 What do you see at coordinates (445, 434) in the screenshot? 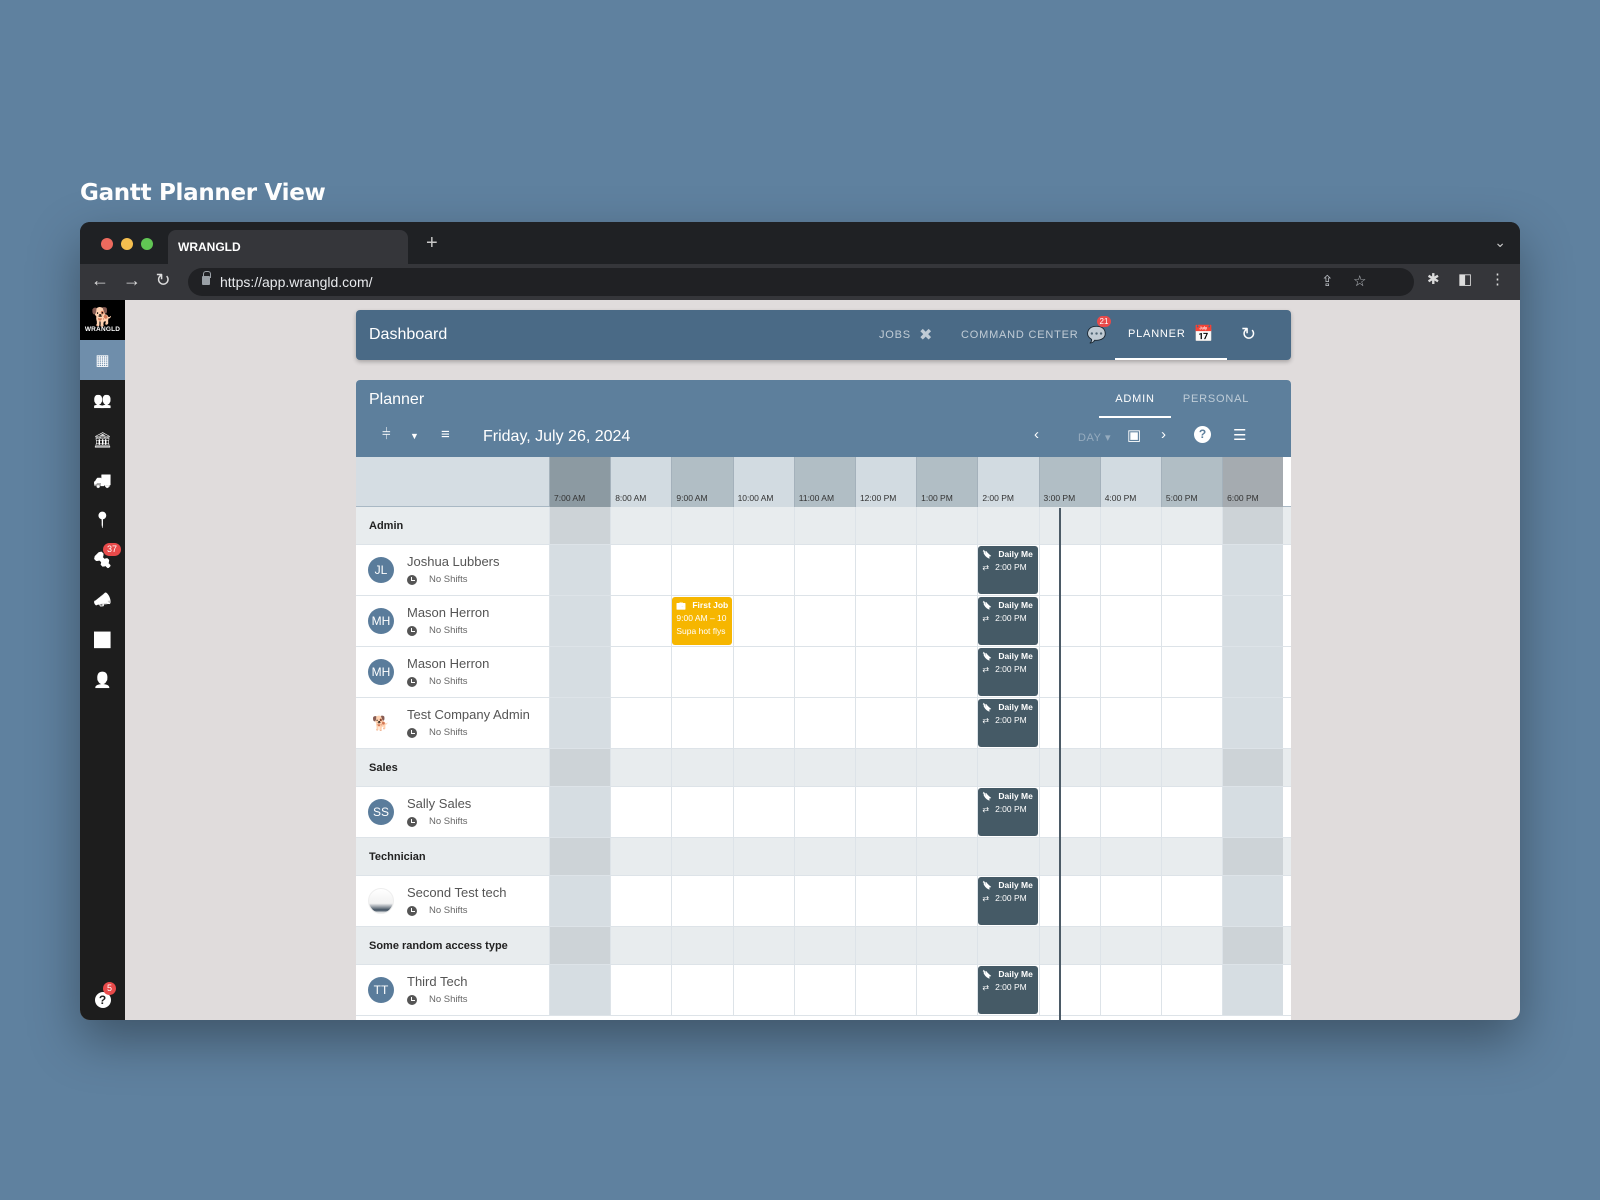
I see `filter-icon: ≡` at bounding box center [445, 434].